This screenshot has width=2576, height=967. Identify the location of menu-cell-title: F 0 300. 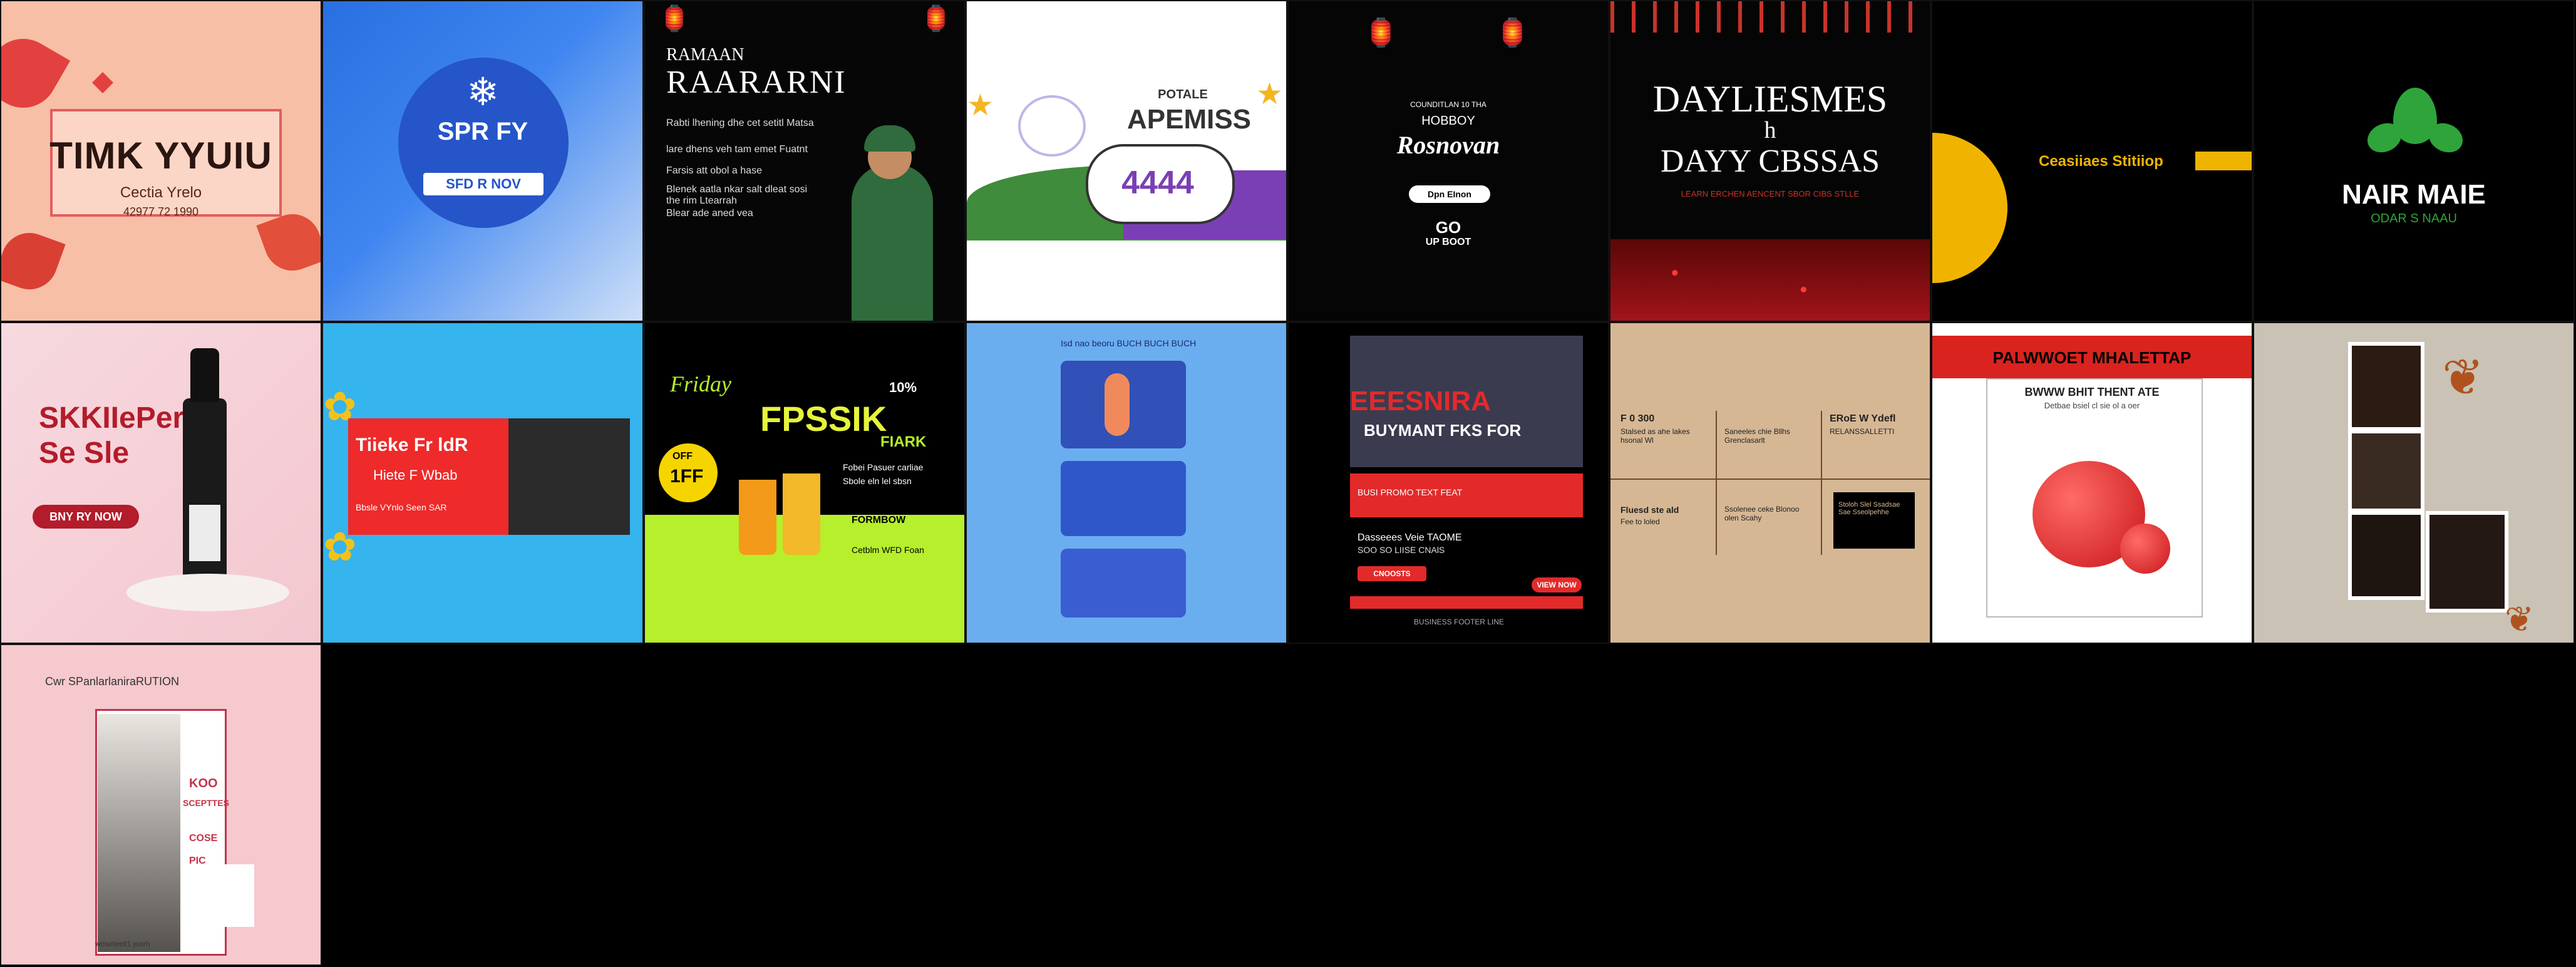
(1637, 418).